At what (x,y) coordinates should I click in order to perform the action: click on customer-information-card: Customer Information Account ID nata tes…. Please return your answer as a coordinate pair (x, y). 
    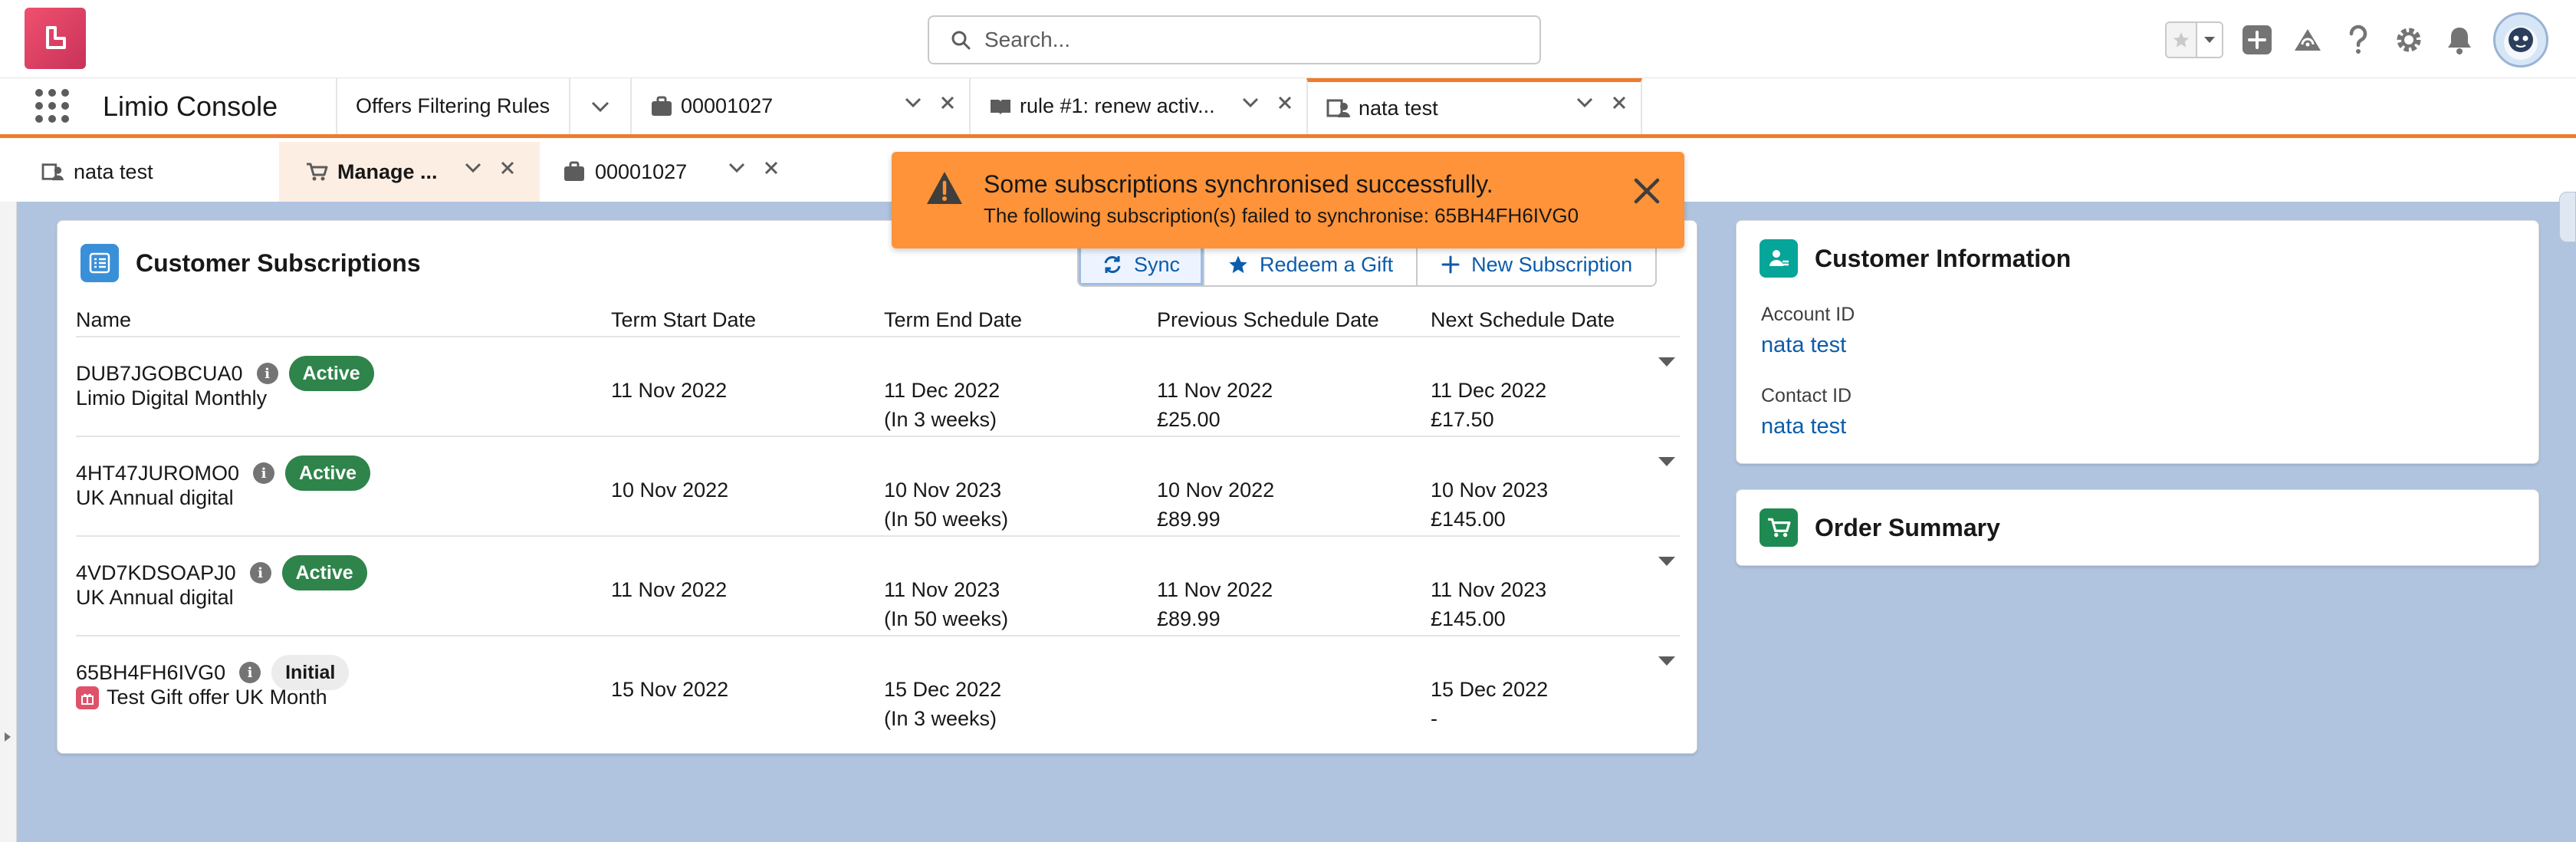
    Looking at the image, I should click on (2137, 342).